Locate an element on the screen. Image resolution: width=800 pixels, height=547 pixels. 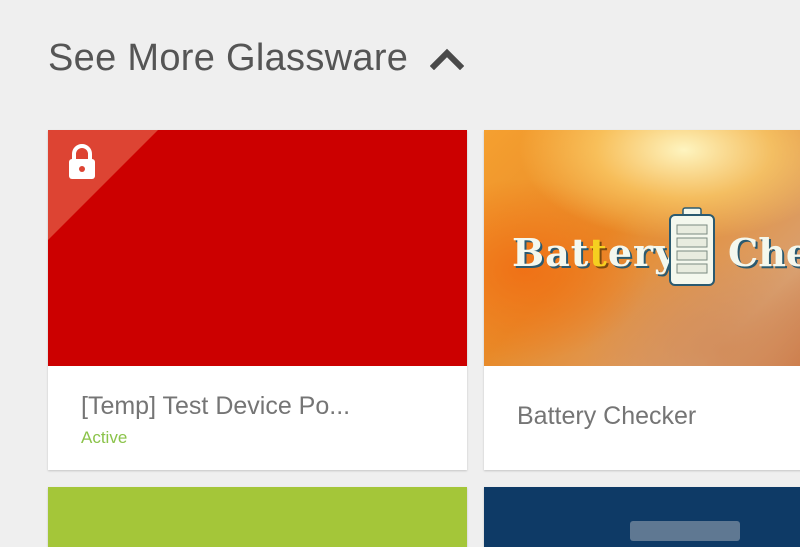
glassware-card-green is located at coordinates (257, 517).